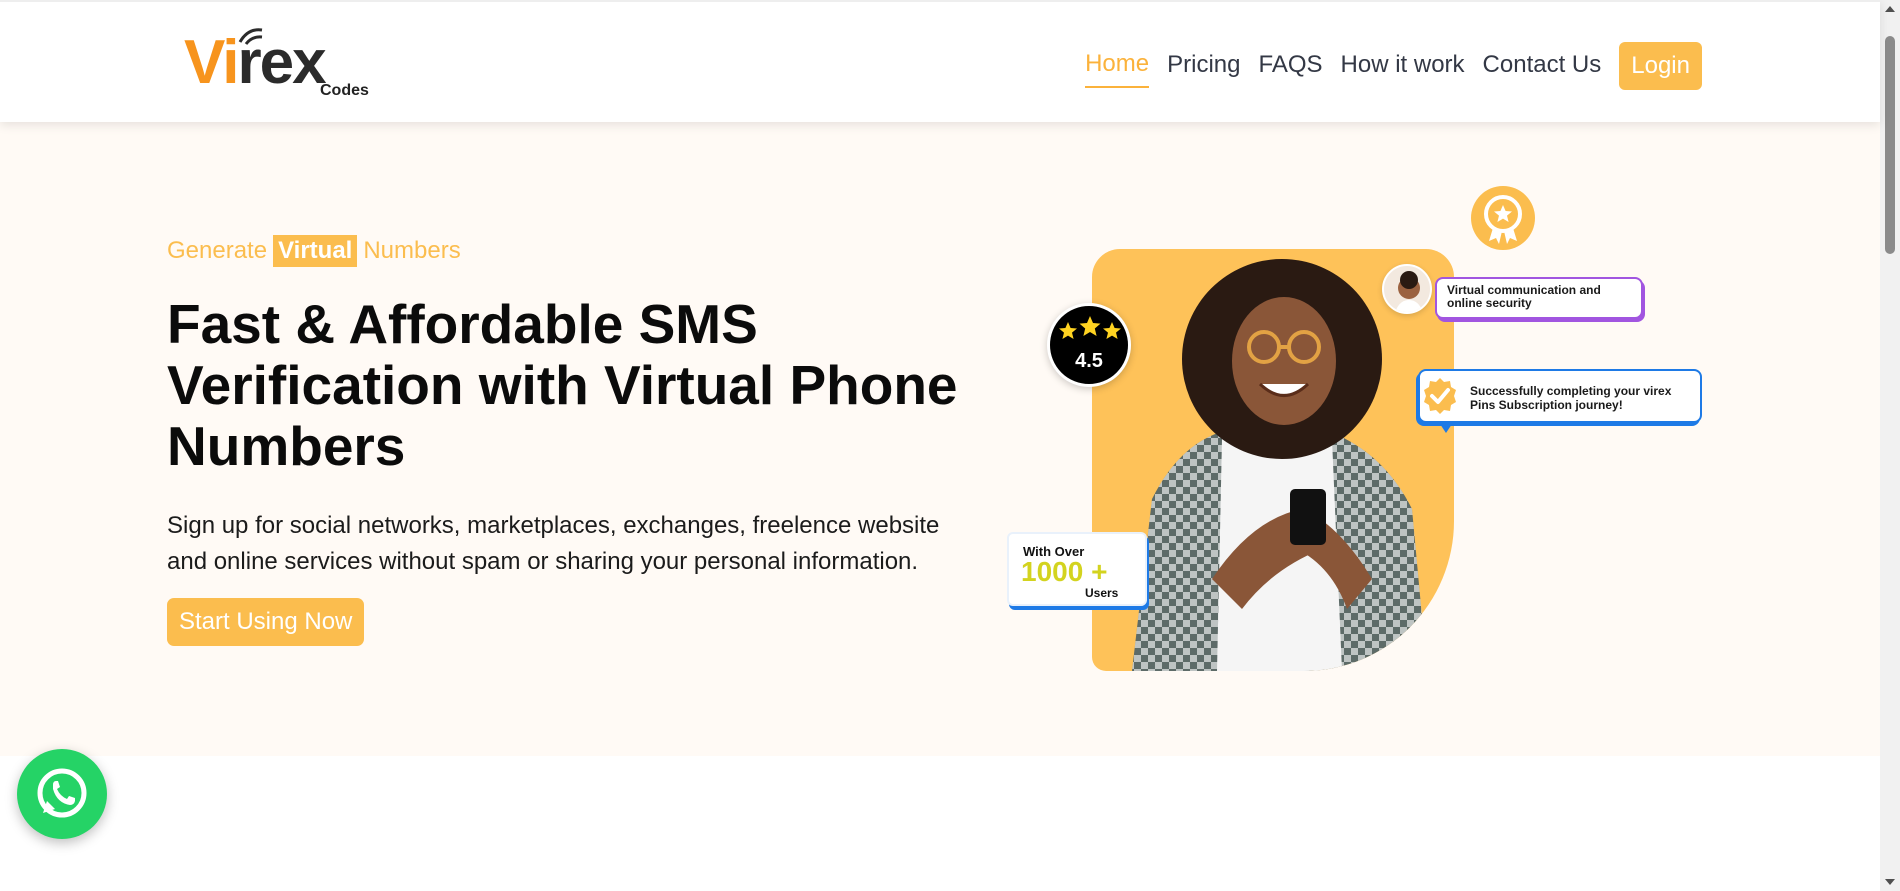 This screenshot has width=1900, height=891. I want to click on scroll-thumb, so click(1890, 145).